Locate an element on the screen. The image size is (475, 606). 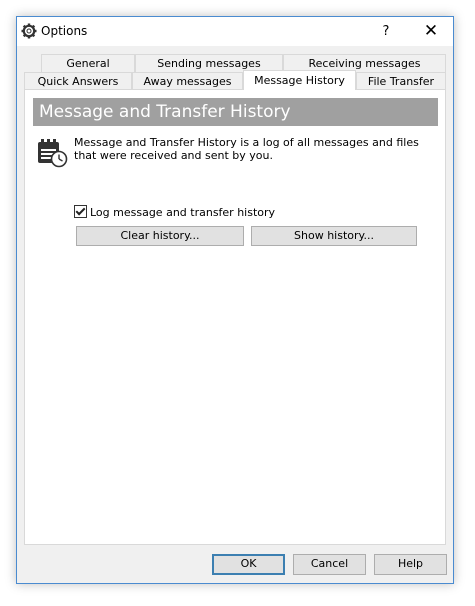
title-bar: Options ? ✕ is located at coordinates (235, 31).